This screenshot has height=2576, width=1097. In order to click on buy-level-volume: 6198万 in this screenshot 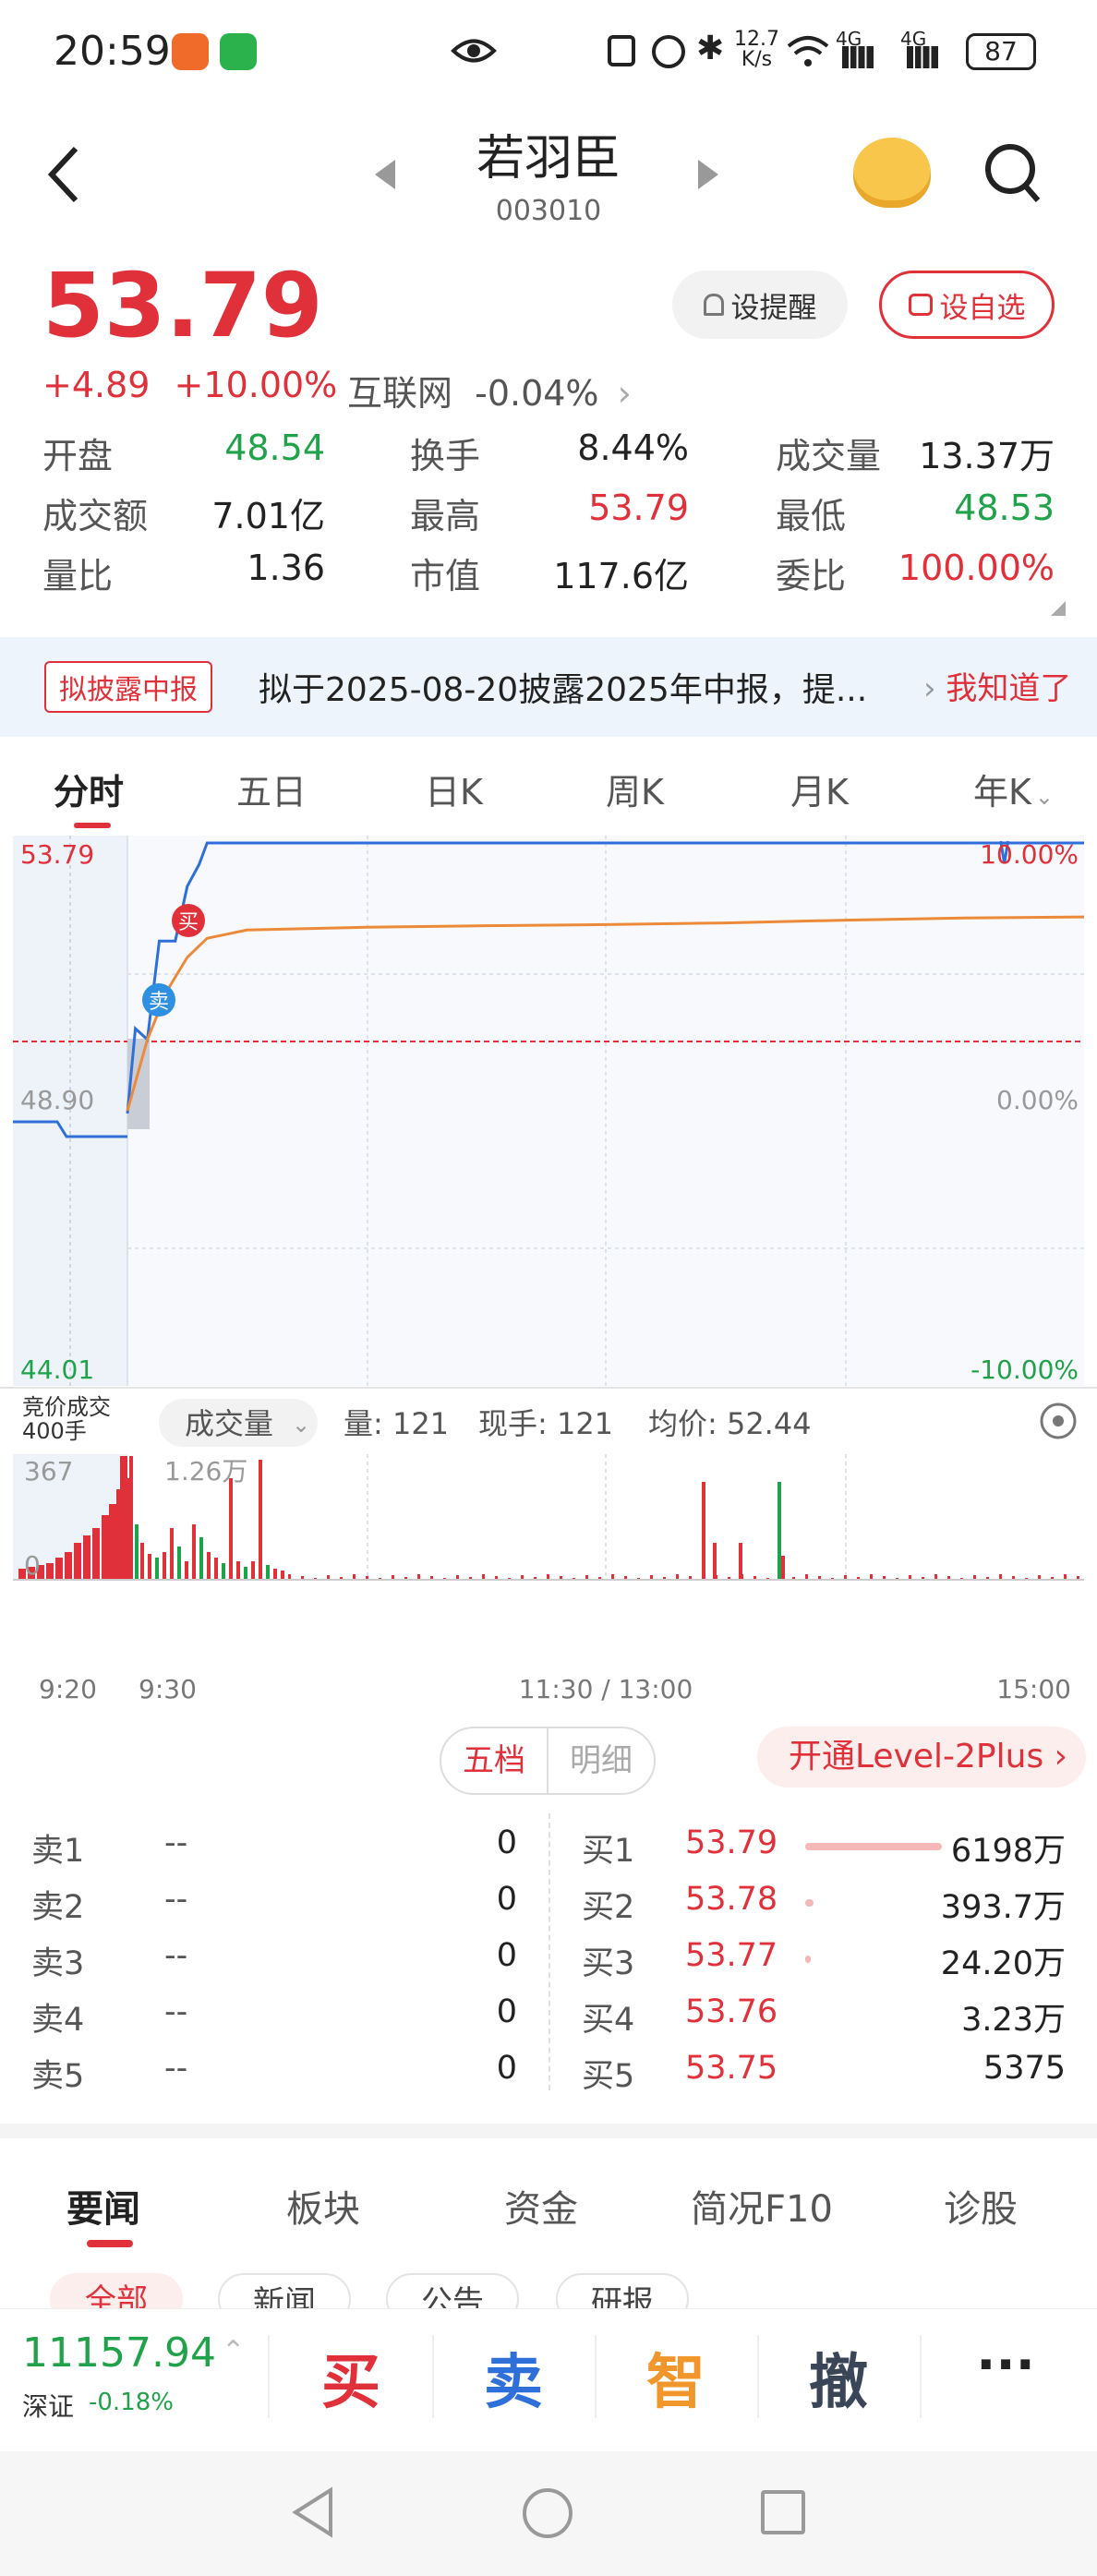, I will do `click(1008, 1851)`.